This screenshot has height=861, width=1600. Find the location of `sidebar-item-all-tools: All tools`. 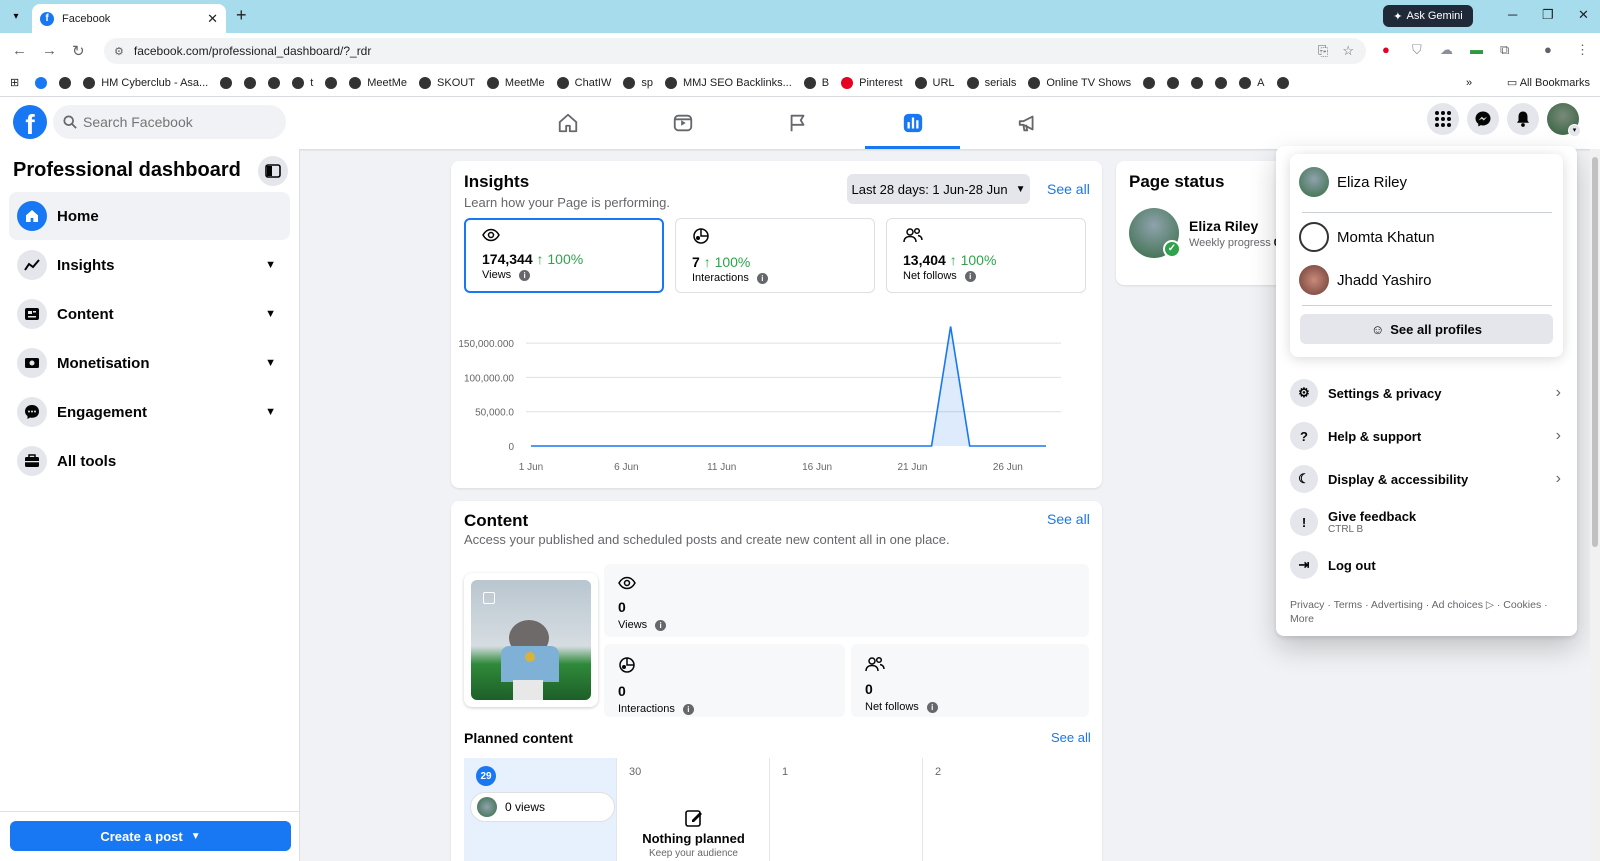

sidebar-item-all-tools: All tools is located at coordinates (149, 461).